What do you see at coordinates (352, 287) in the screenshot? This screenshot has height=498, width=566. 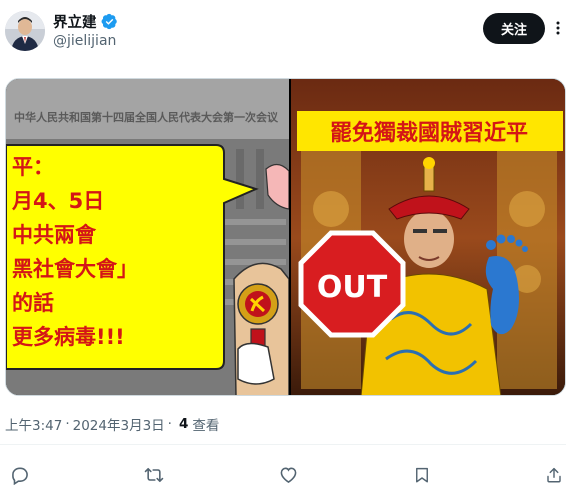 I see `stop-sign-text: OUT` at bounding box center [352, 287].